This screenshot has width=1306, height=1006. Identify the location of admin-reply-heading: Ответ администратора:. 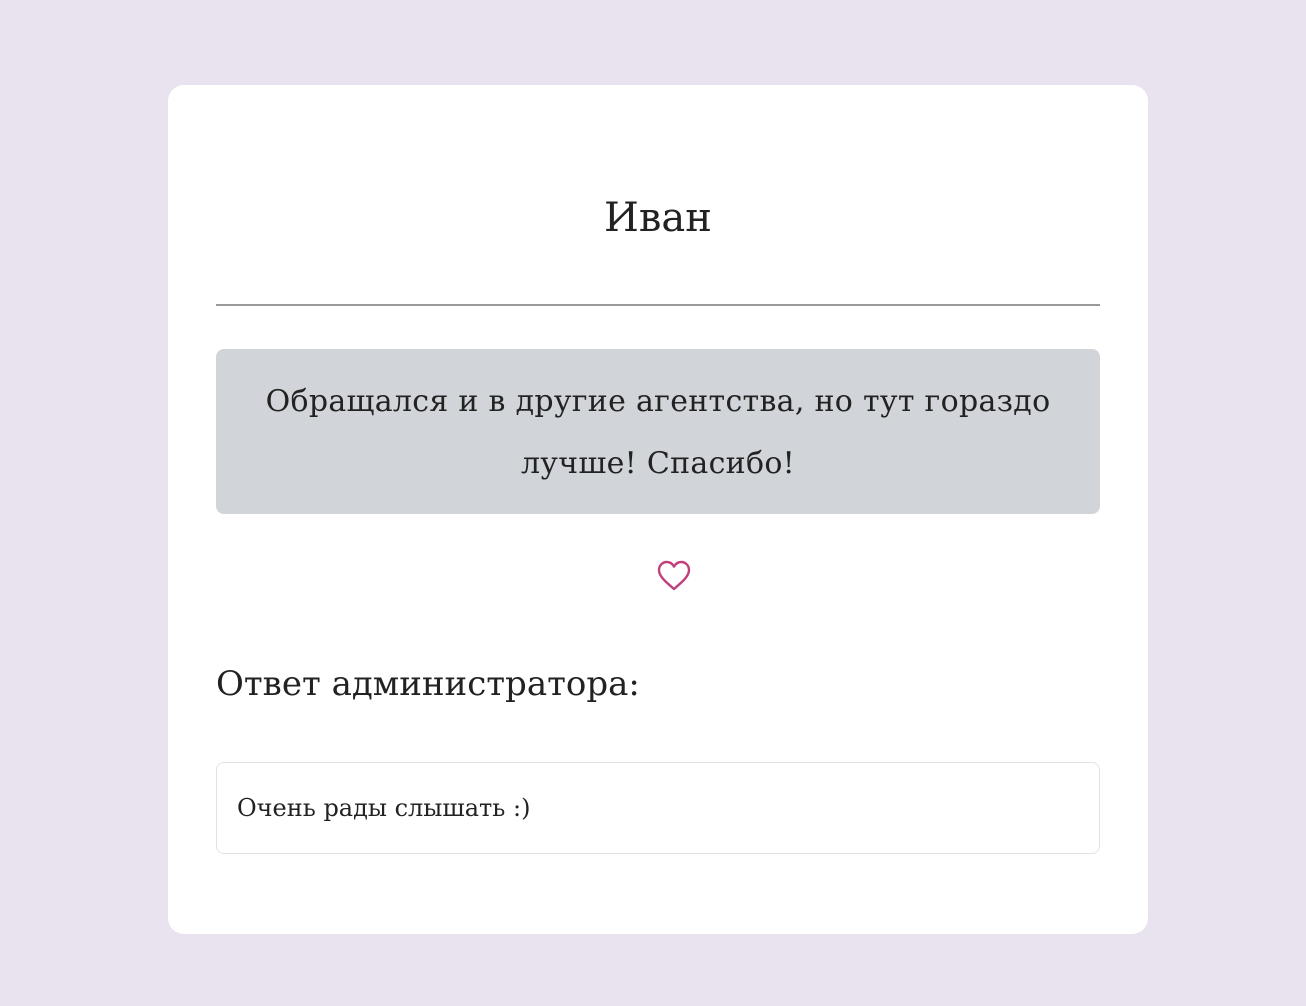
(428, 684).